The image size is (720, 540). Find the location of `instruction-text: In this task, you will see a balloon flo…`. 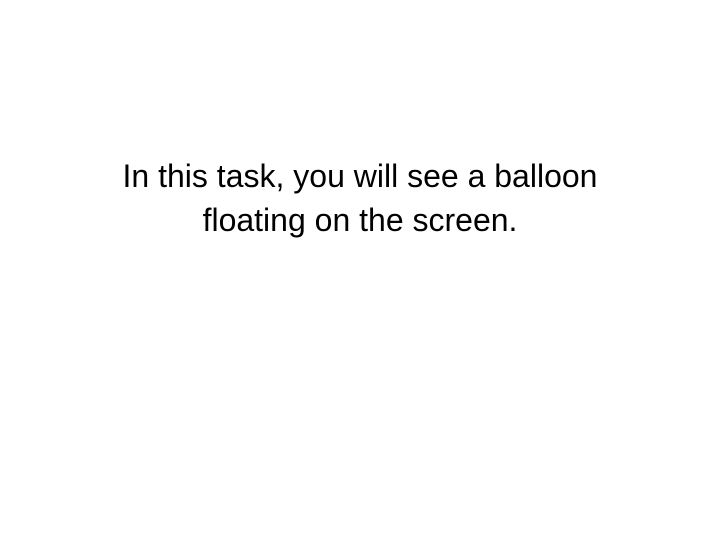

instruction-text: In this task, you will see a balloon flo… is located at coordinates (360, 198).